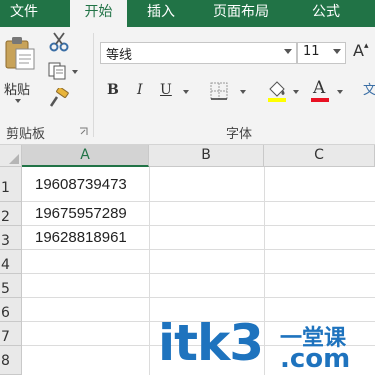 The image size is (375, 376). What do you see at coordinates (119, 55) in the screenshot?
I see `font-name-value: 等线` at bounding box center [119, 55].